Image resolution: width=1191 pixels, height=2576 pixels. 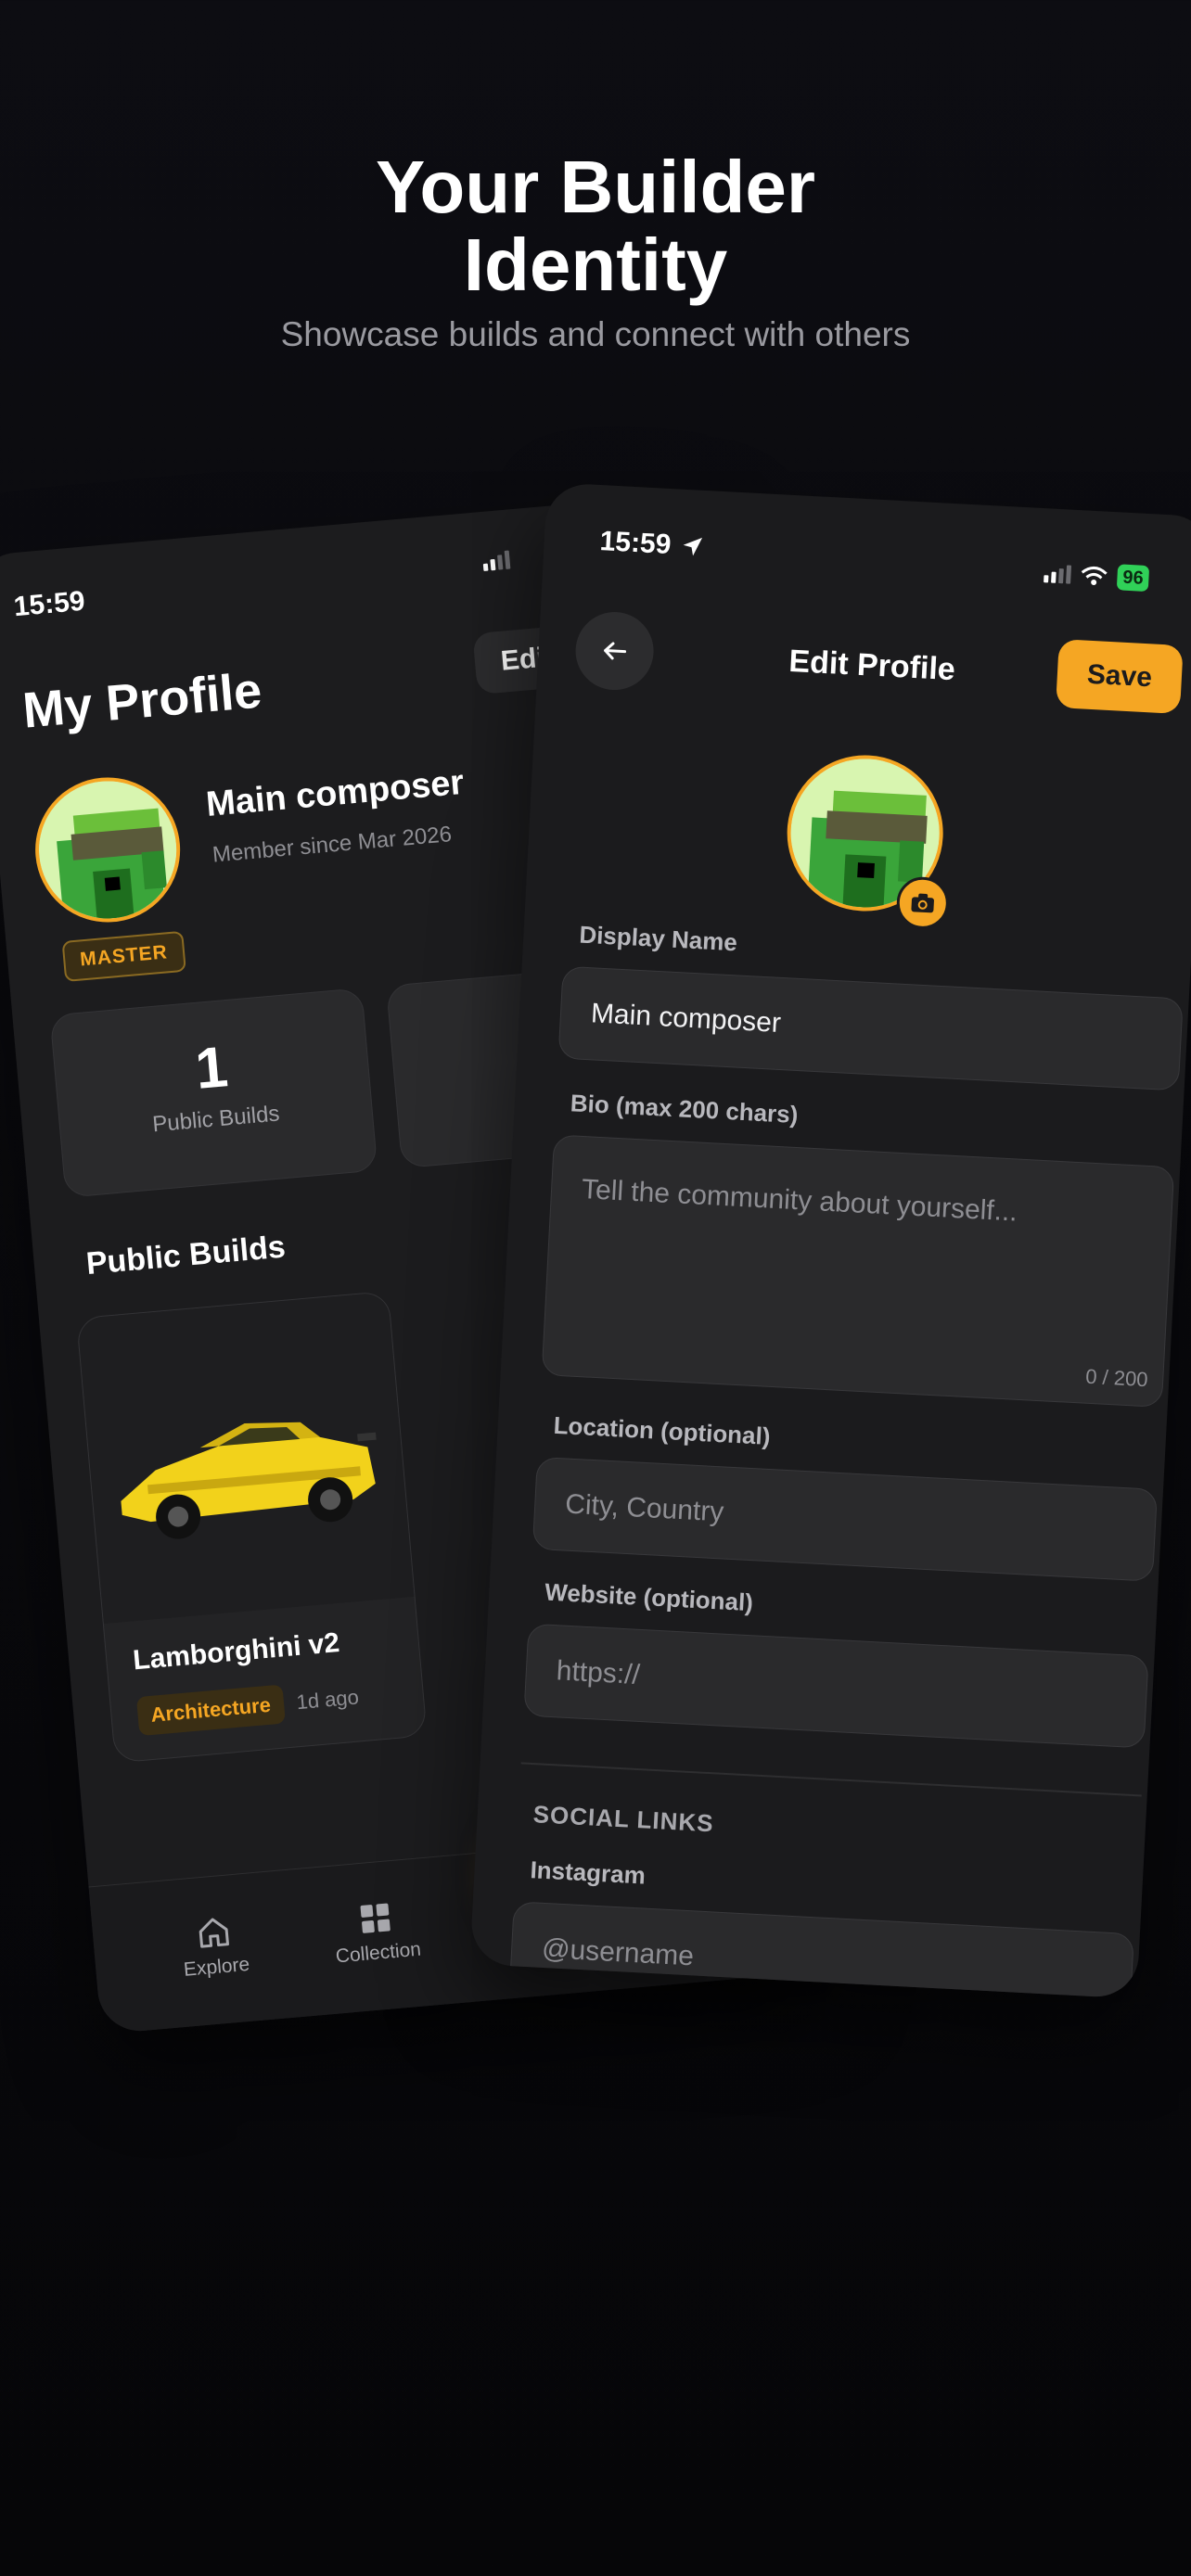 What do you see at coordinates (332, 845) in the screenshot?
I see `member-since: Member since Mar 2026` at bounding box center [332, 845].